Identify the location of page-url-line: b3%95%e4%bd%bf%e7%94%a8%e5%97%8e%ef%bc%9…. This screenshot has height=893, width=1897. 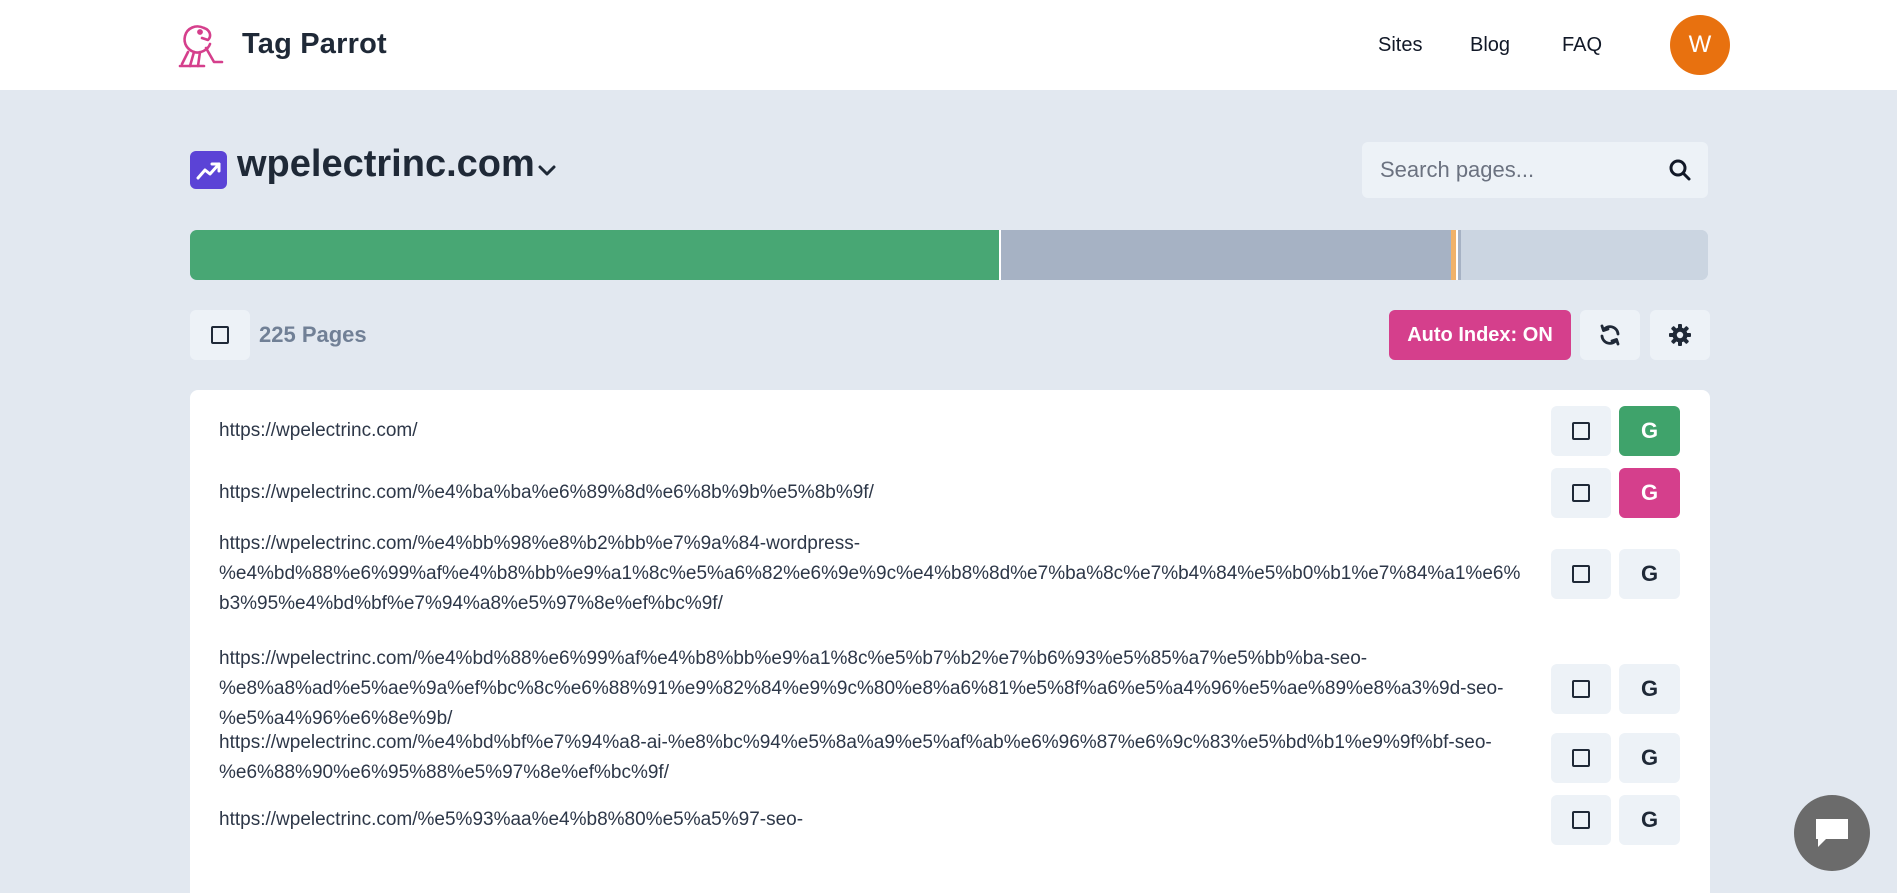
(471, 603).